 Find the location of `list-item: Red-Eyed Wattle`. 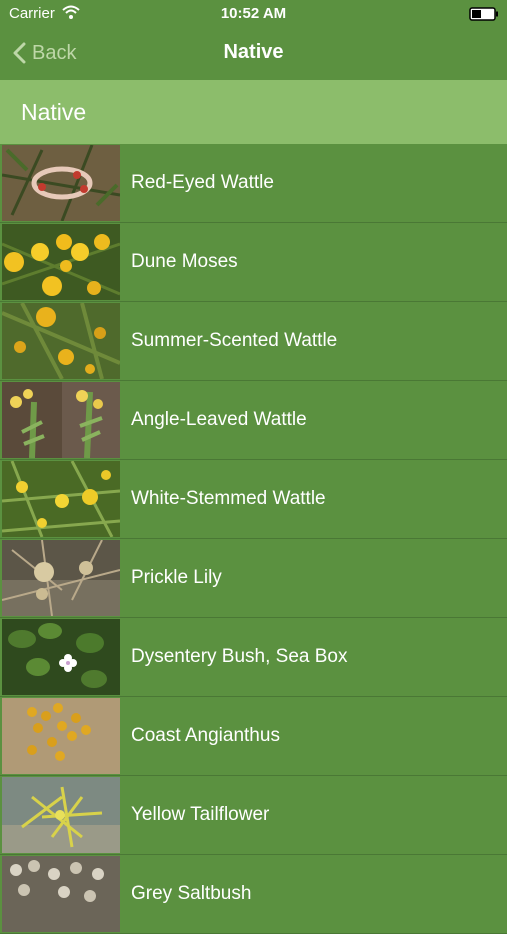

list-item: Red-Eyed Wattle is located at coordinates (253, 183).